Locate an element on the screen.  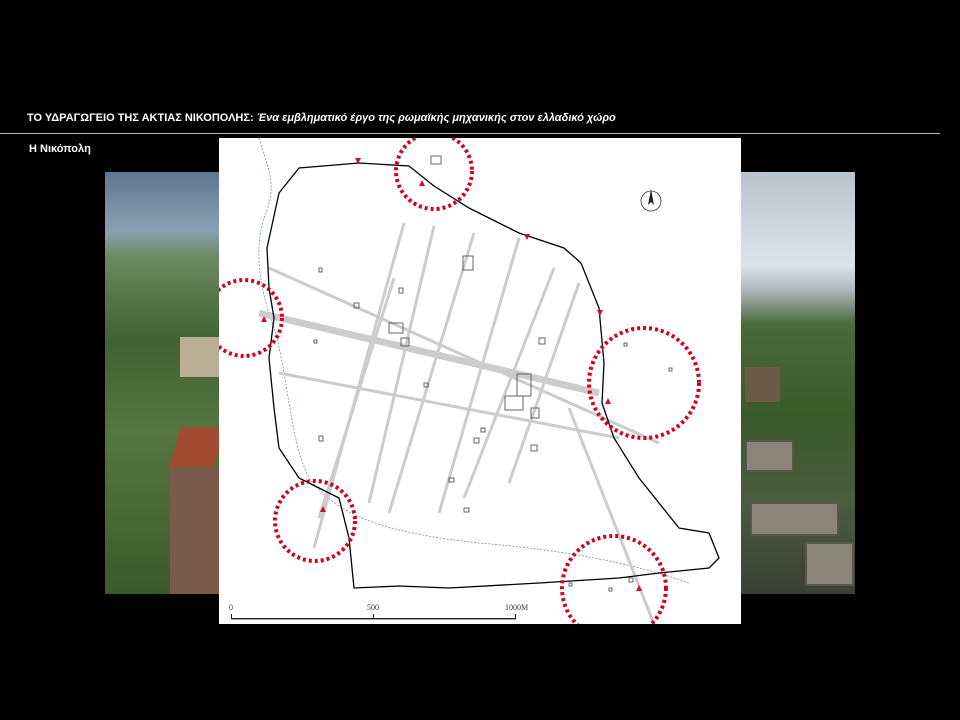
scale-label-0: 0 is located at coordinates (231, 607).